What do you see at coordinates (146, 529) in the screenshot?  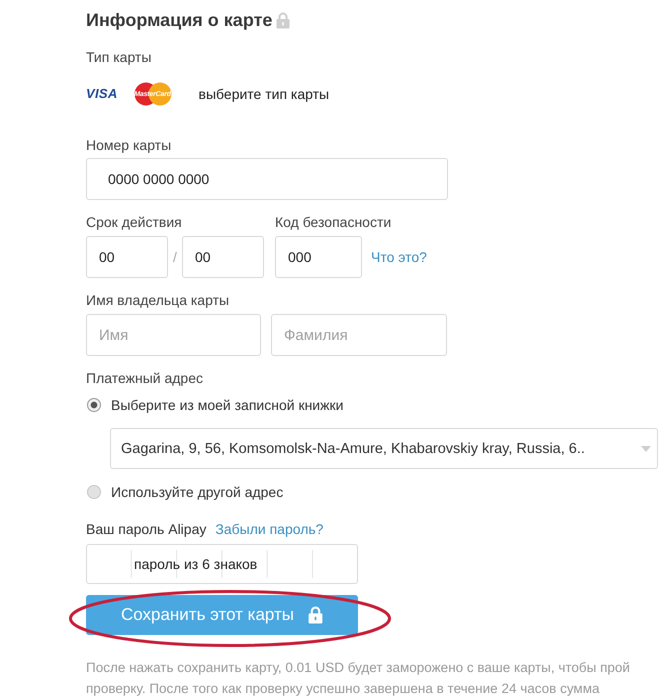 I see `field-label: Ваш пароль Alipay` at bounding box center [146, 529].